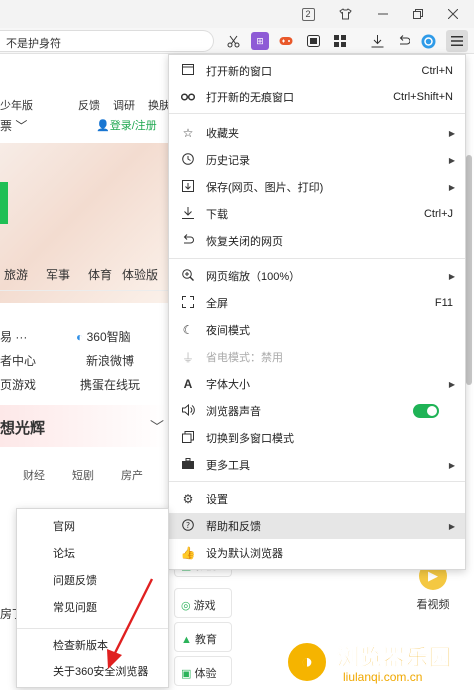 This screenshot has height=690, width=474. Describe the element at coordinates (228, 466) in the screenshot. I see `menu-label: 更多工具` at that location.